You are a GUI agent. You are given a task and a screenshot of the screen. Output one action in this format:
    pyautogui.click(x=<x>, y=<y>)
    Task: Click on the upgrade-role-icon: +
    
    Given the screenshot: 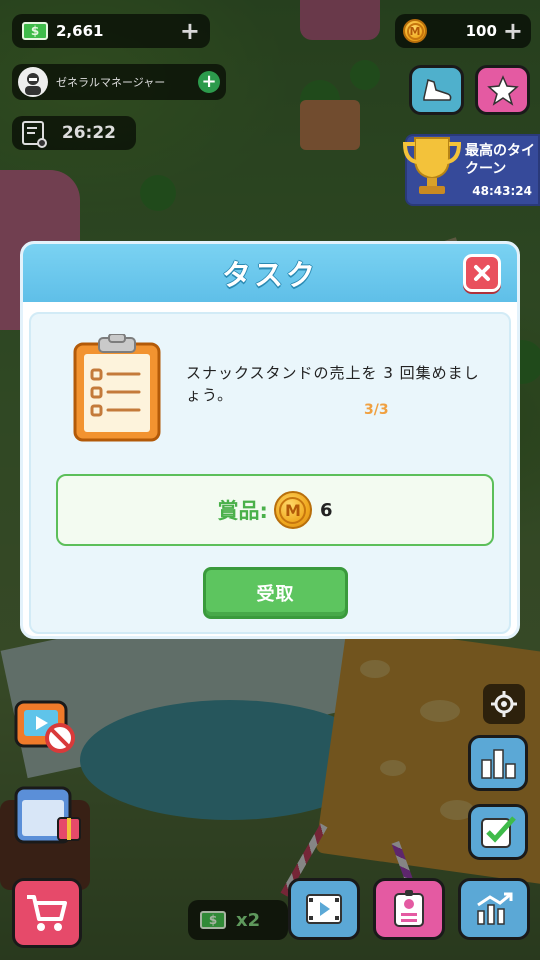 What is the action you would take?
    pyautogui.click(x=209, y=82)
    